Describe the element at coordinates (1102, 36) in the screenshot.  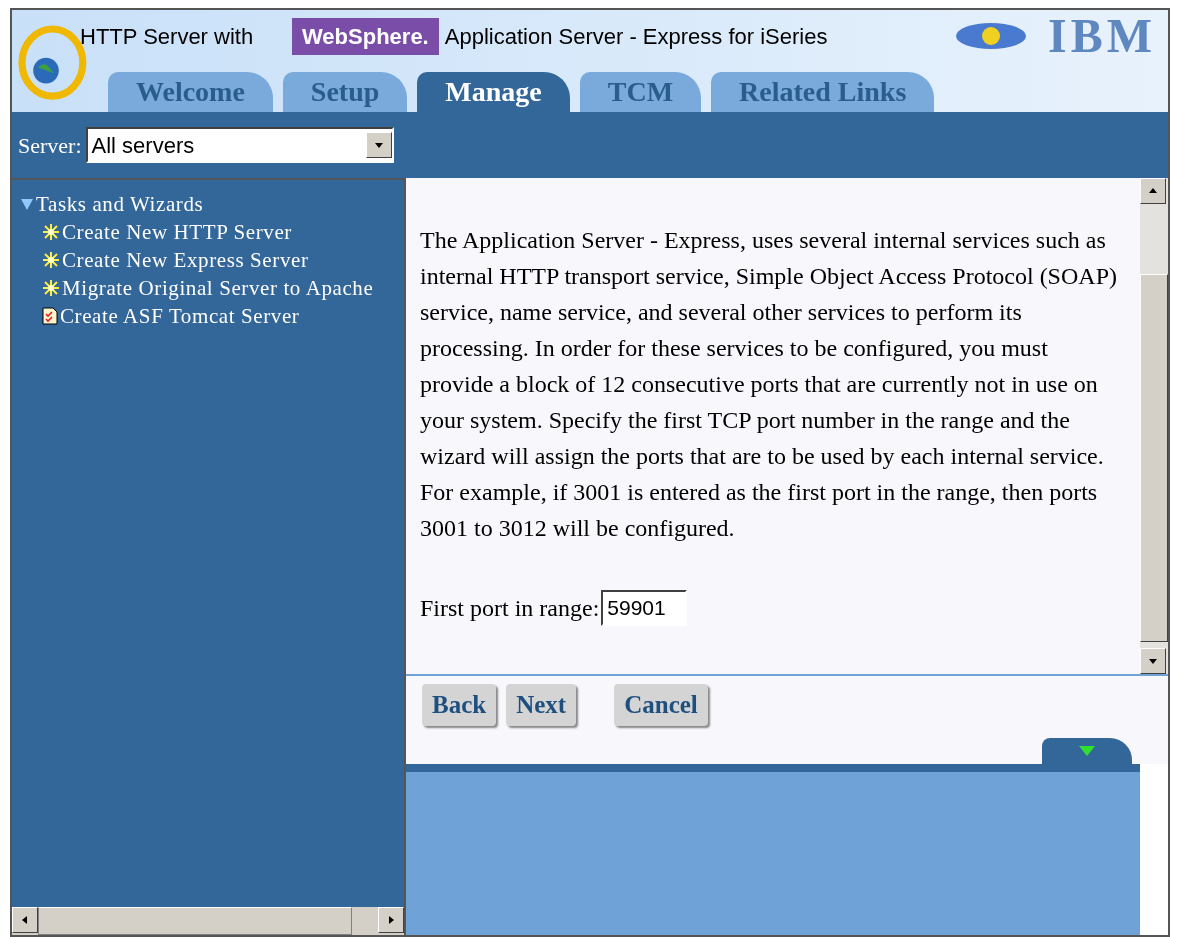
I see `company-logo: IBM` at that location.